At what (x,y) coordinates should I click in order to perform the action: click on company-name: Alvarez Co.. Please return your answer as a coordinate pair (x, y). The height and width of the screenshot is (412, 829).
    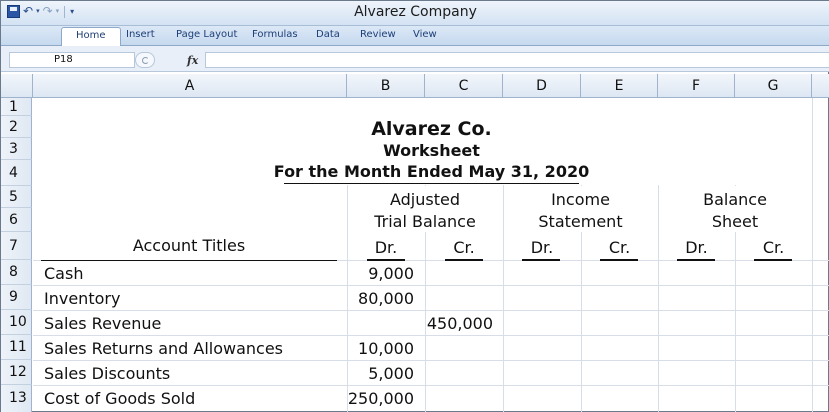
    Looking at the image, I should click on (431, 129).